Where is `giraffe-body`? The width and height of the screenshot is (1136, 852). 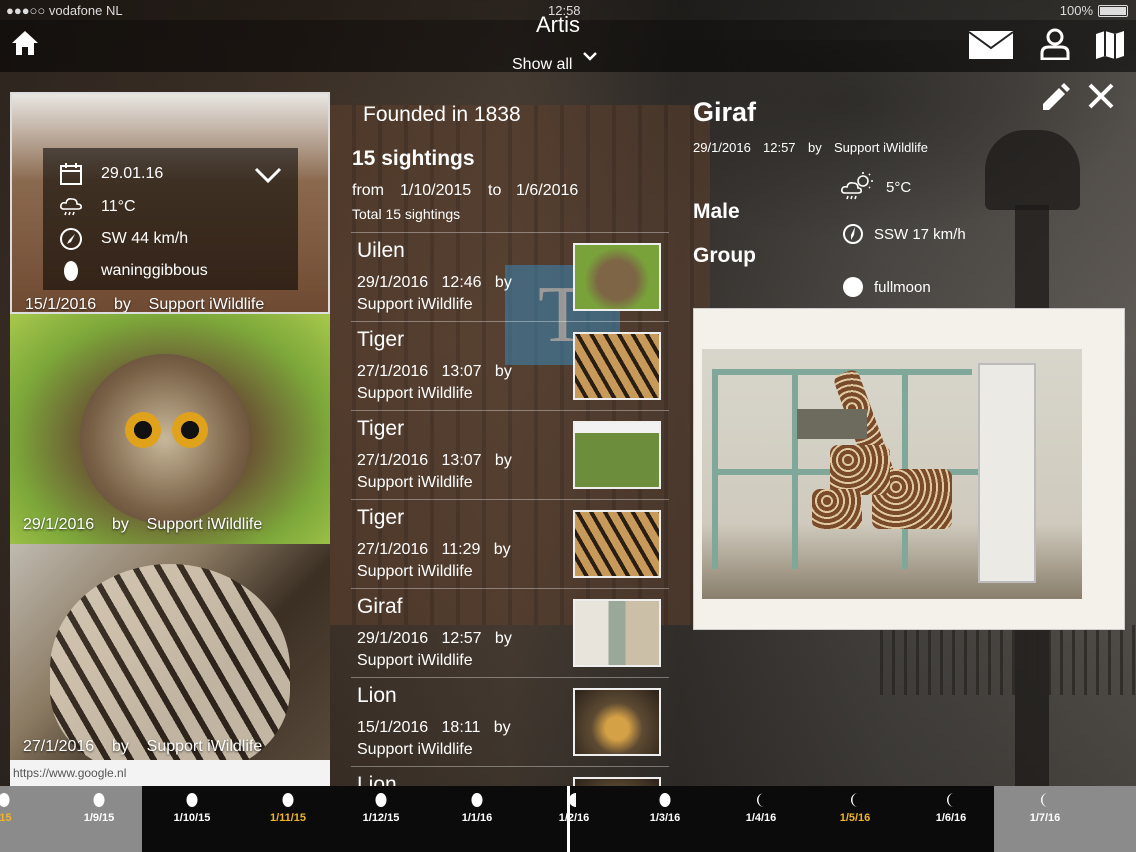 giraffe-body is located at coordinates (860, 470).